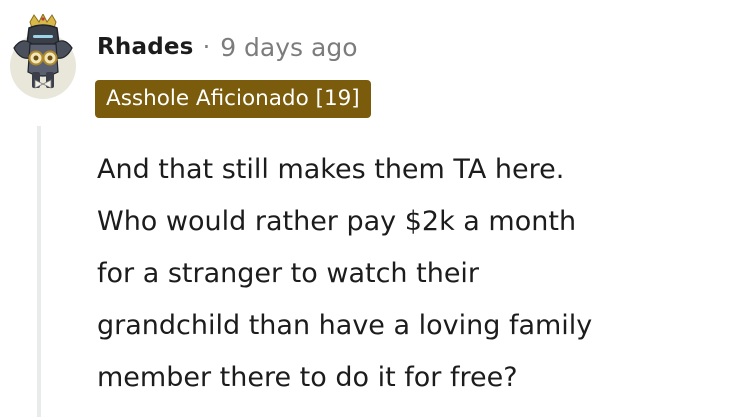 Image resolution: width=747 pixels, height=417 pixels. Describe the element at coordinates (288, 47) in the screenshot. I see `timestamp: 9 days ago` at that location.